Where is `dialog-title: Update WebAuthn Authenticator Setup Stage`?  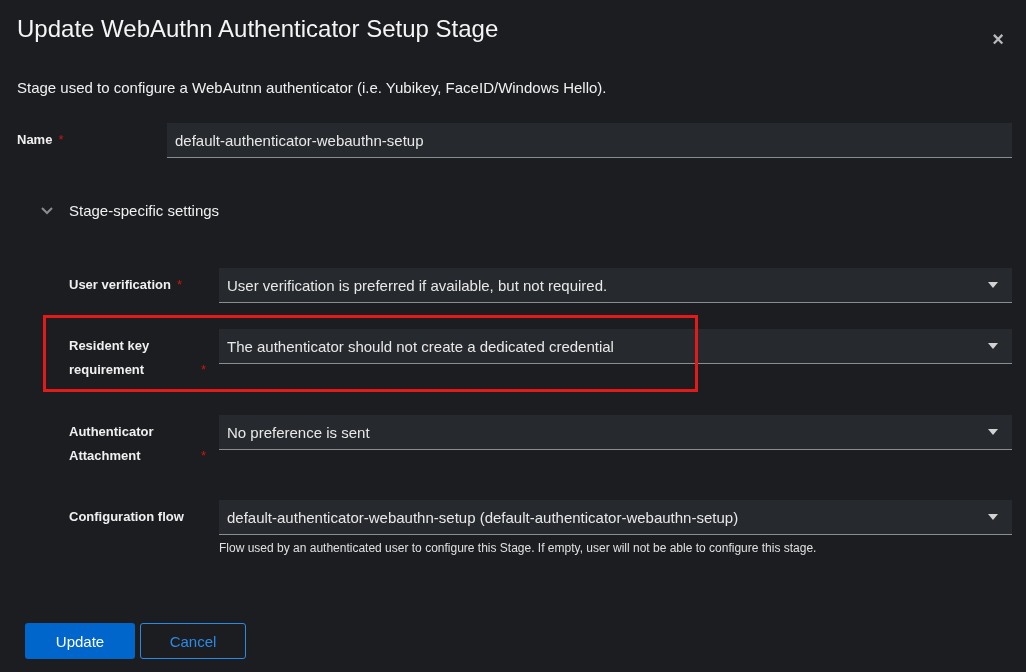 dialog-title: Update WebAuthn Authenticator Setup Stage is located at coordinates (258, 29).